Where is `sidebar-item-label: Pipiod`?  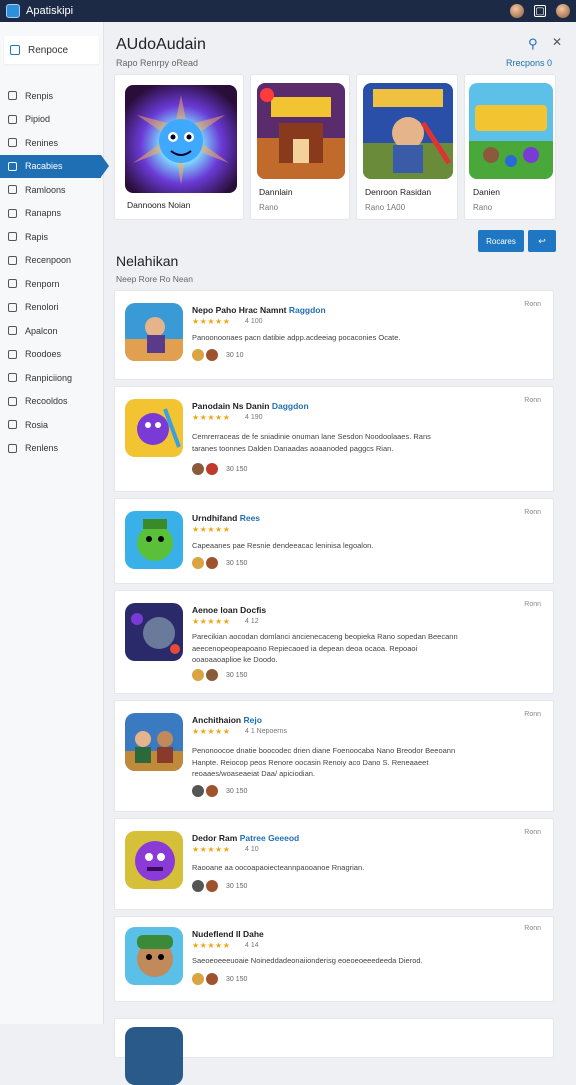
sidebar-item-label: Pipiod is located at coordinates (38, 119).